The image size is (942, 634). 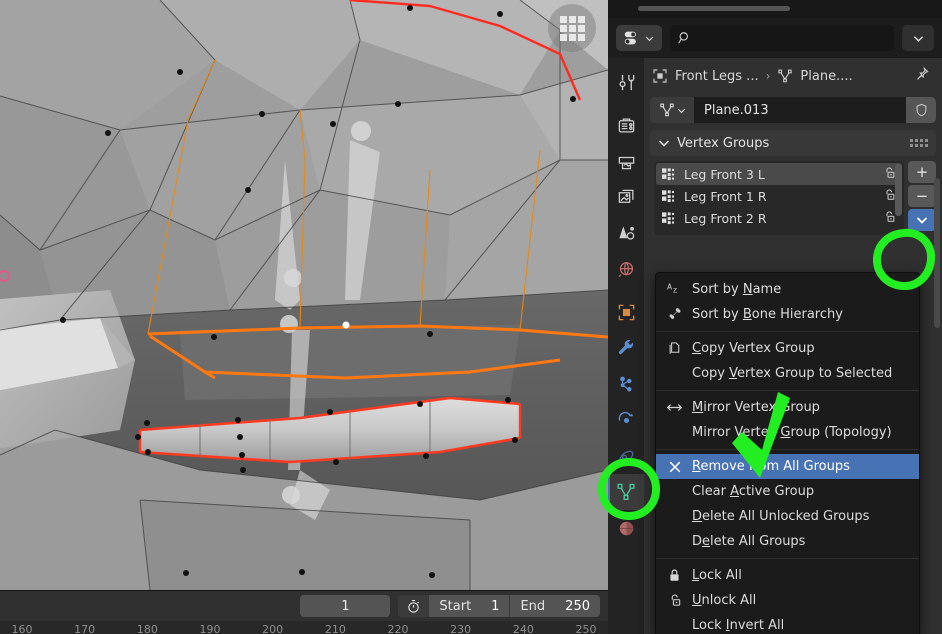 I want to click on add-vertex-group-button: +, so click(x=922, y=172).